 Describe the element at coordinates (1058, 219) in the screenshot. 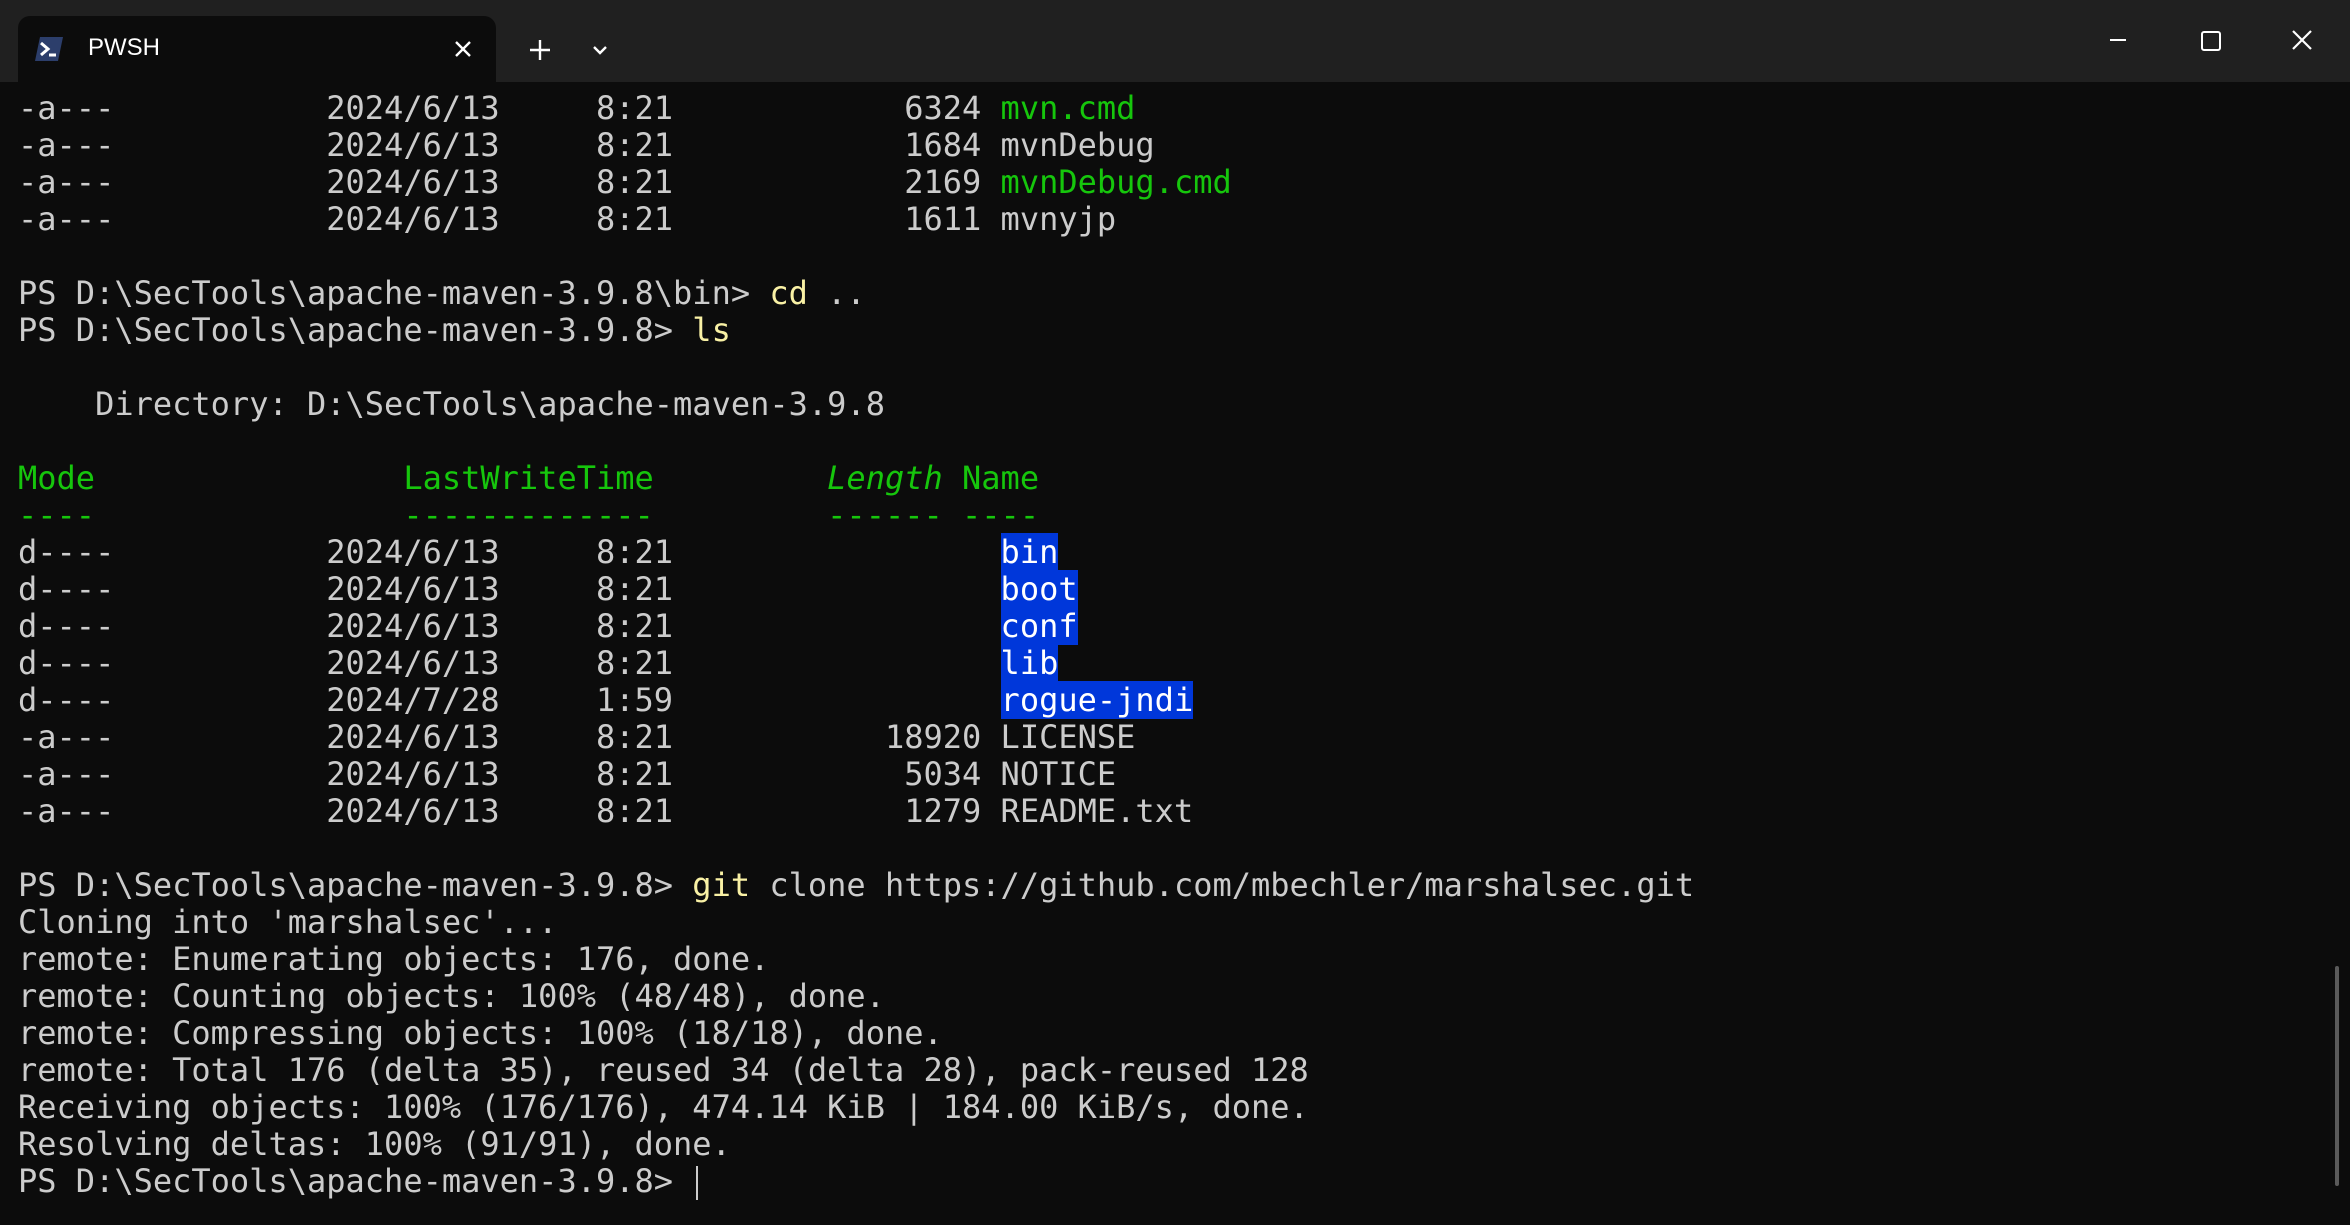

I see `file-name: mvnyjp` at that location.